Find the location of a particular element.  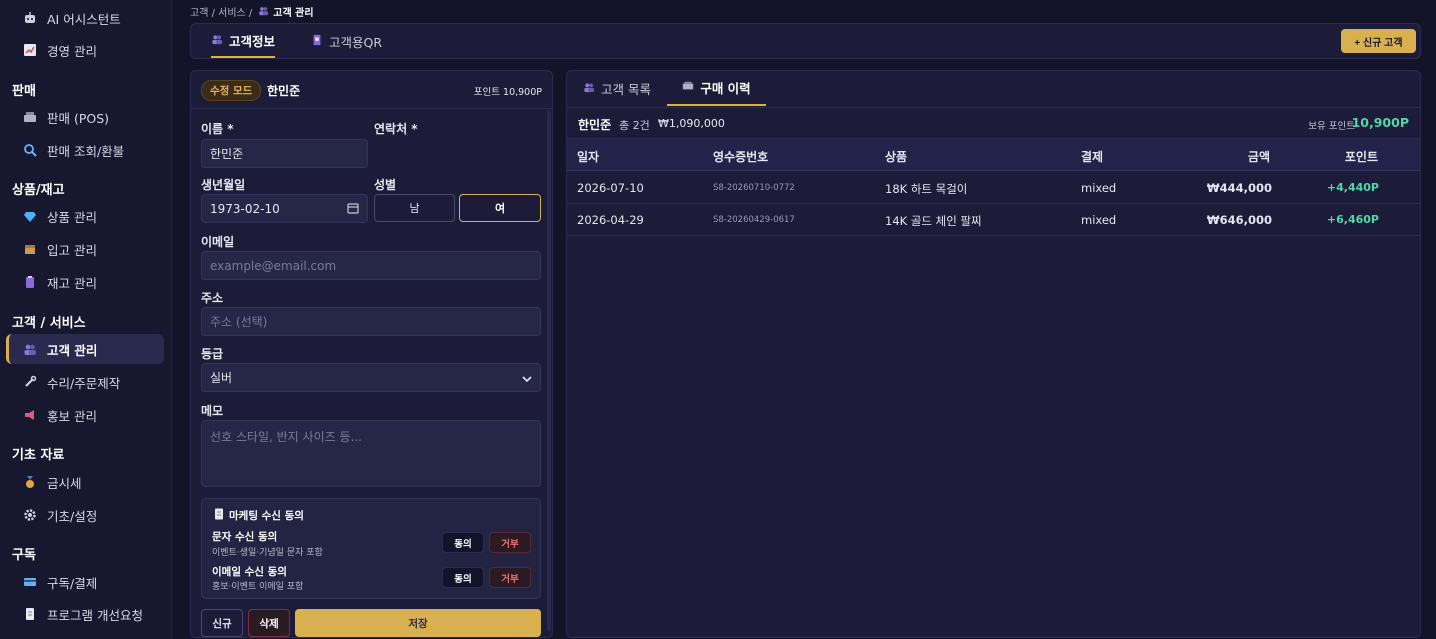

sms-consent-desc: 이벤트·생일·기념일 문자 포함 is located at coordinates (267, 553).